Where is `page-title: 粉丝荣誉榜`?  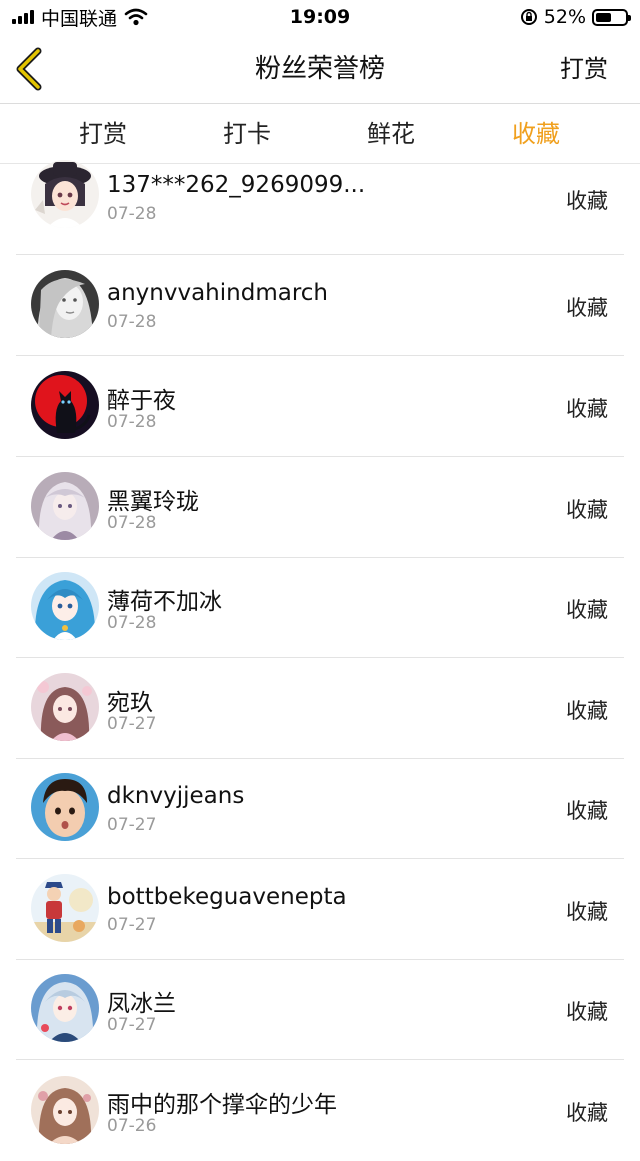
page-title: 粉丝荣誉榜 is located at coordinates (319, 69).